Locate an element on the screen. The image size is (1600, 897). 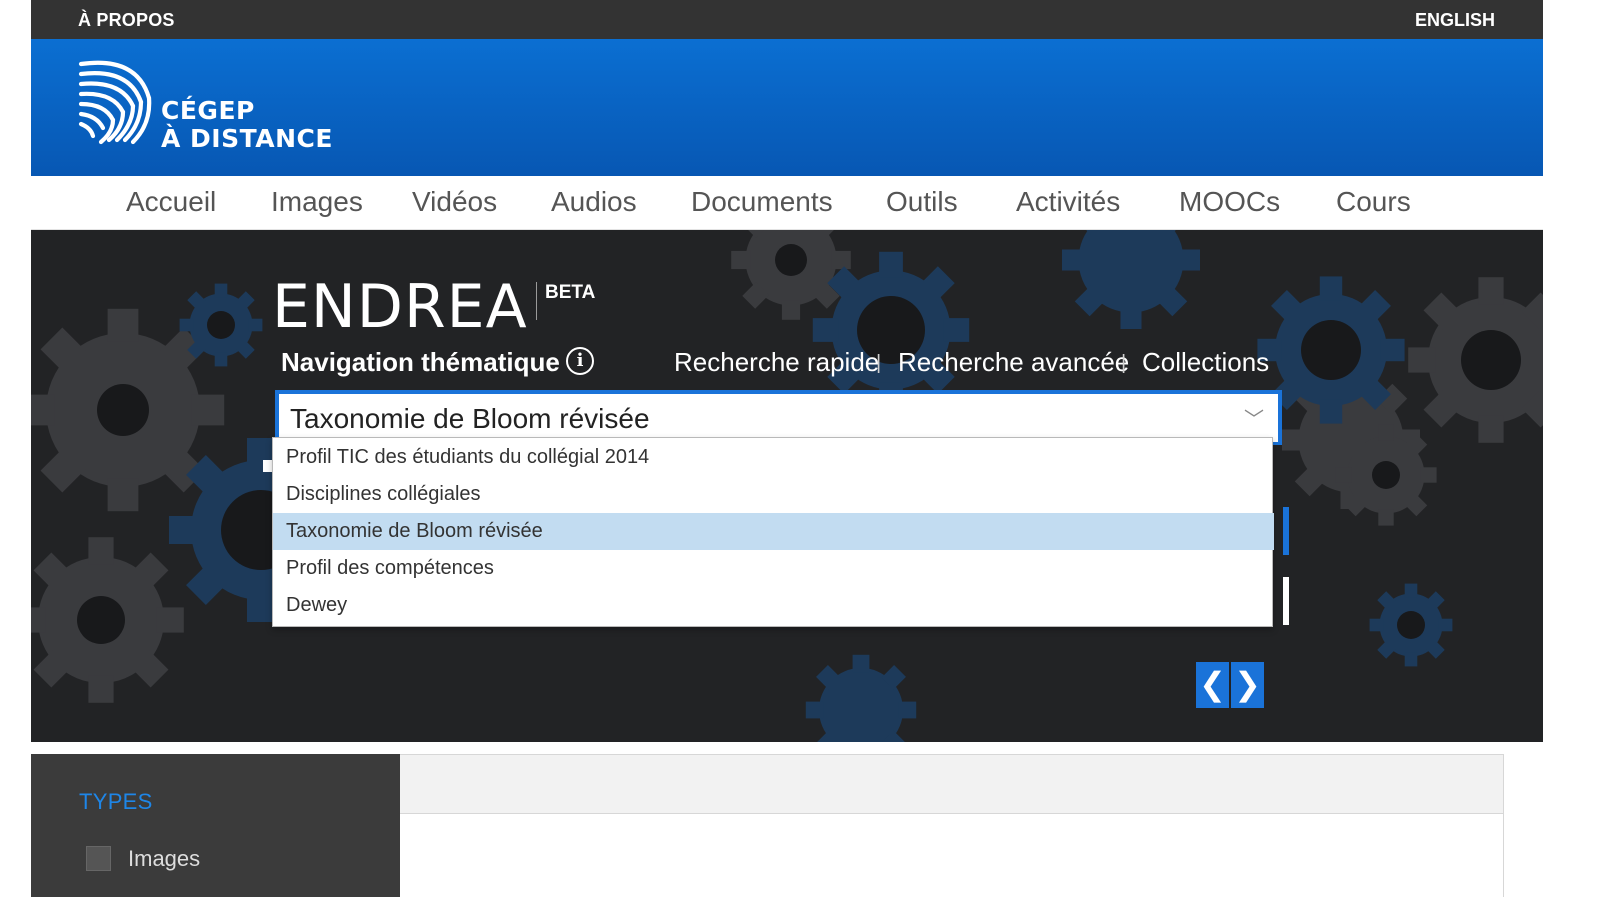
section-title: Navigation thématique is located at coordinates (420, 362).